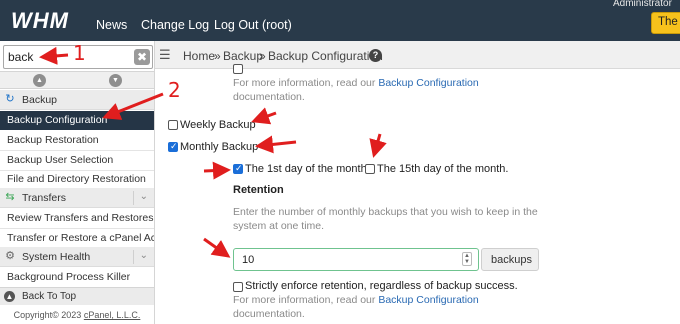 The width and height of the screenshot is (680, 324). Describe the element at coordinates (258, 190) in the screenshot. I see `retention-heading: Retention` at that location.